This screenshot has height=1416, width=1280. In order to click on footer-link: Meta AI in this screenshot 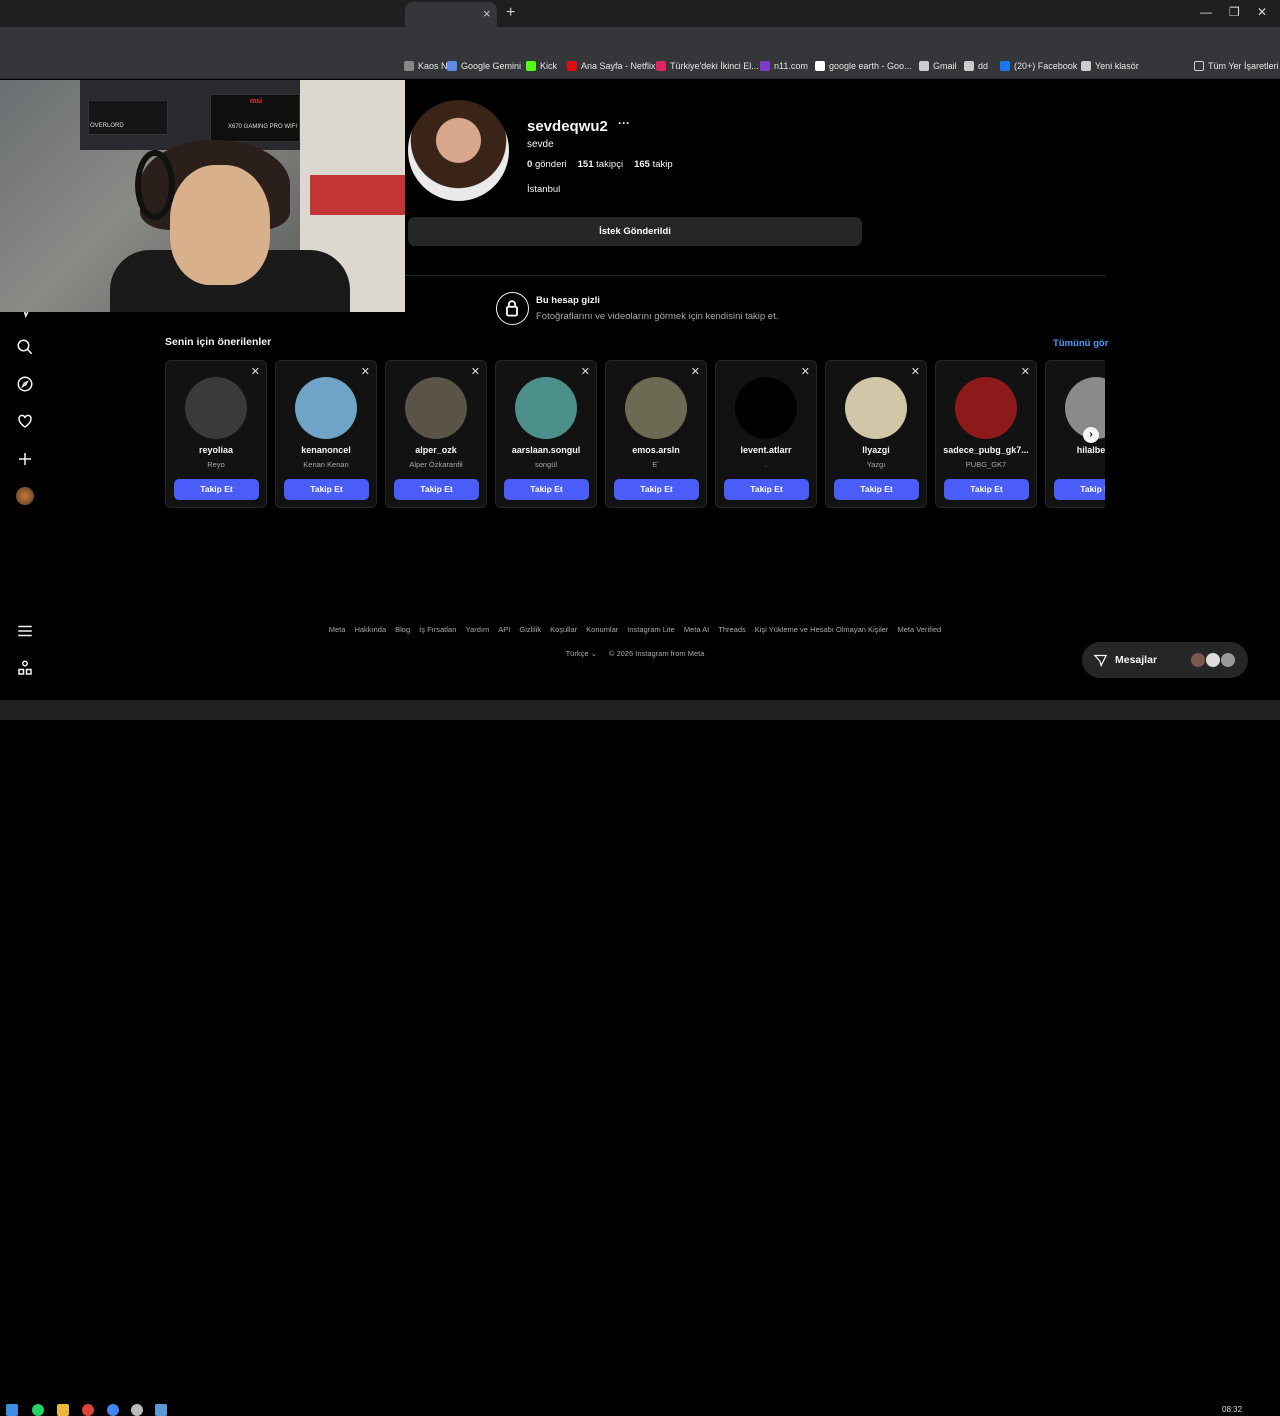, I will do `click(696, 629)`.